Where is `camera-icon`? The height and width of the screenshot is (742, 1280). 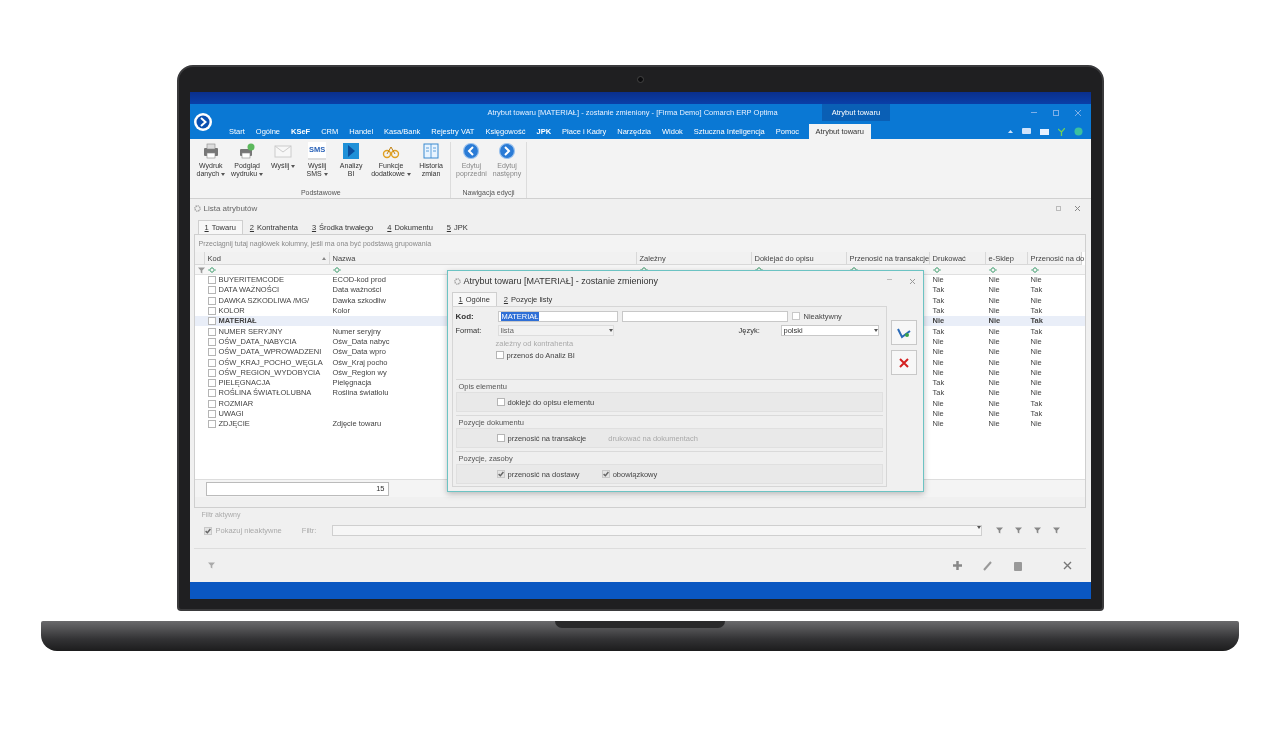
camera-icon is located at coordinates (640, 79).